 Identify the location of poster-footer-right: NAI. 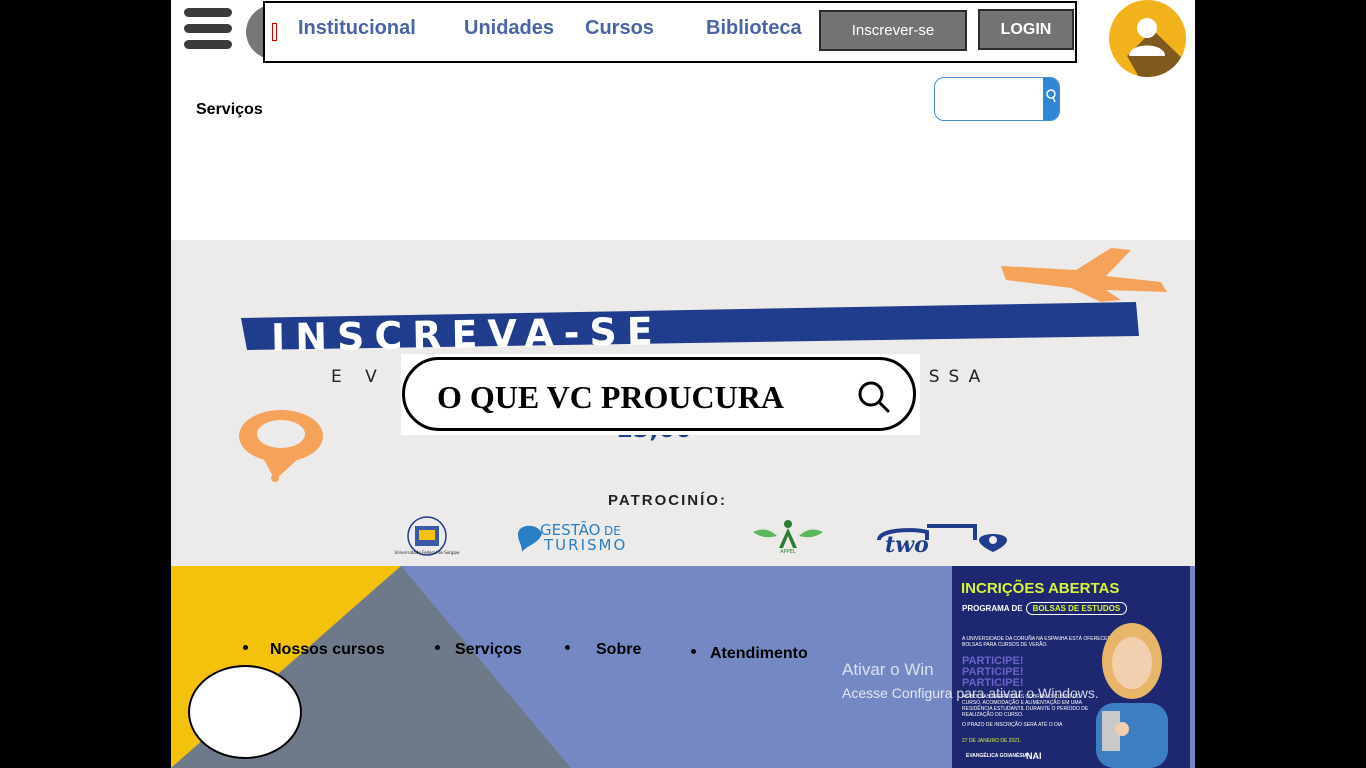
(1034, 756).